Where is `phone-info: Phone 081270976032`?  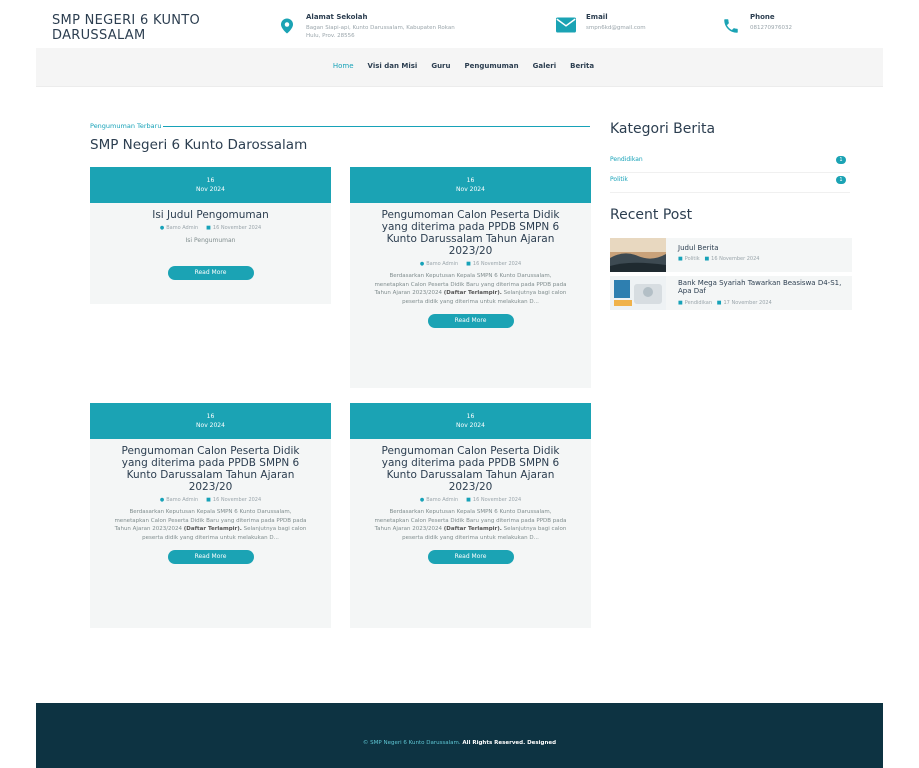
phone-info: Phone 081270976032 is located at coordinates (757, 24).